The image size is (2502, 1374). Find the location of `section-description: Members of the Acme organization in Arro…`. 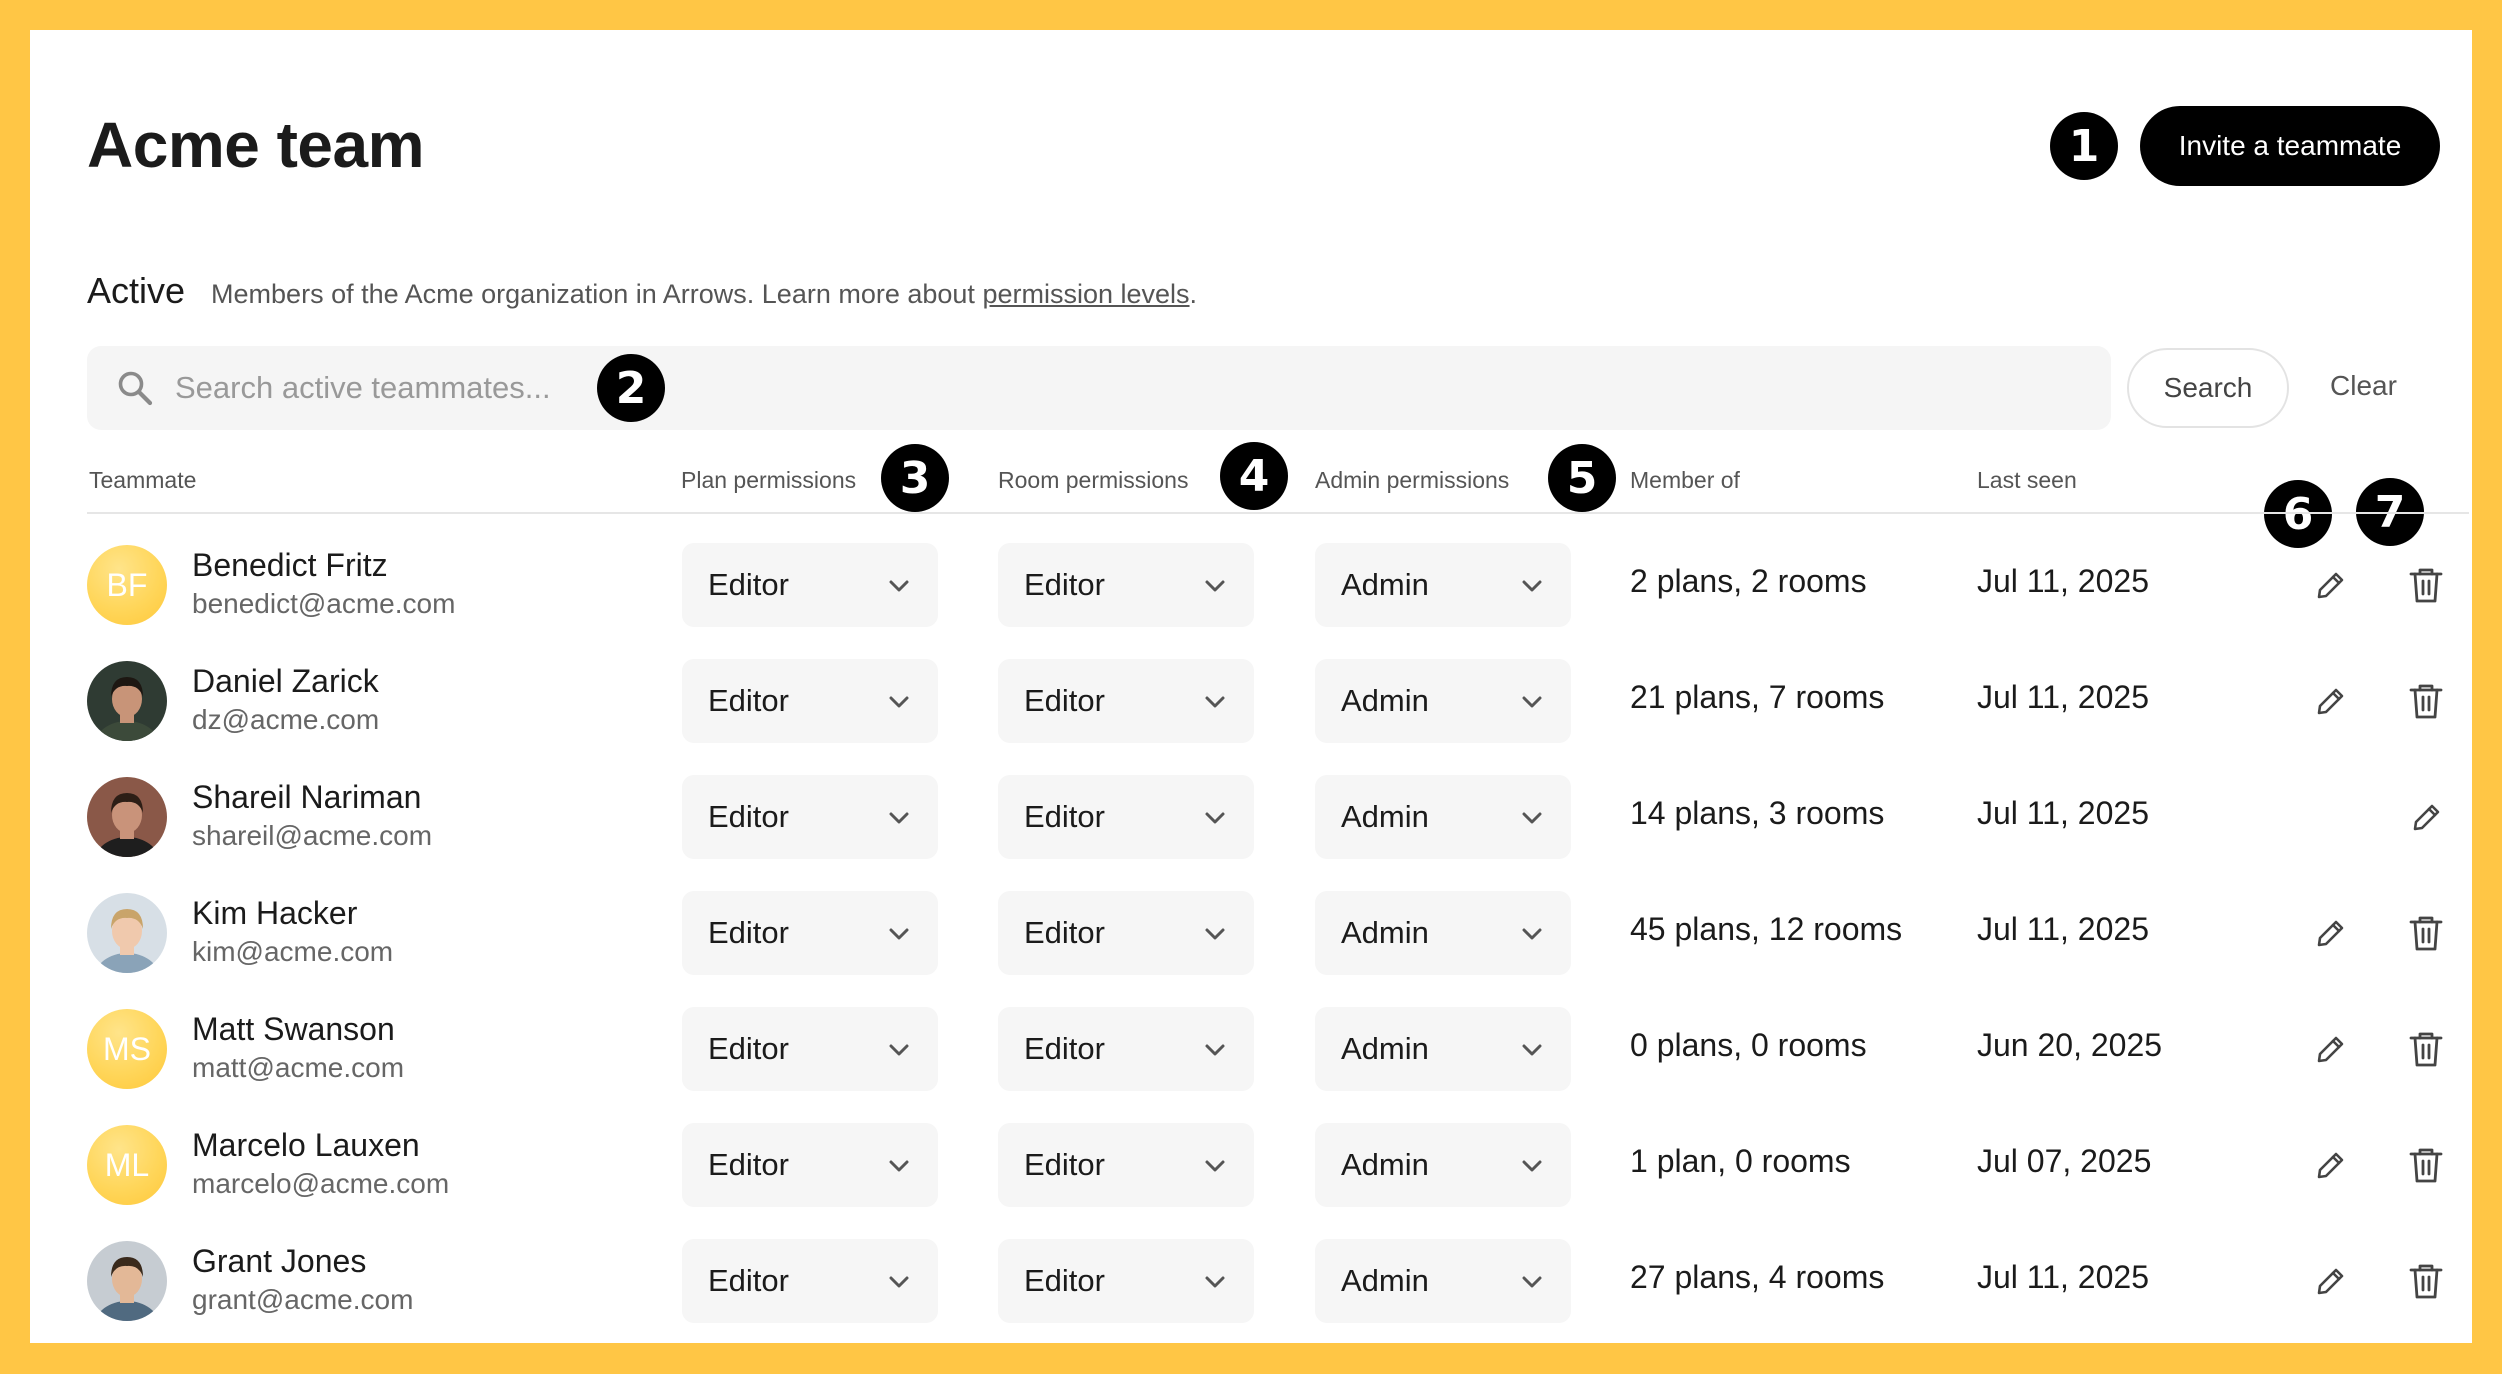

section-description: Members of the Acme organization in Arro… is located at coordinates (704, 294).